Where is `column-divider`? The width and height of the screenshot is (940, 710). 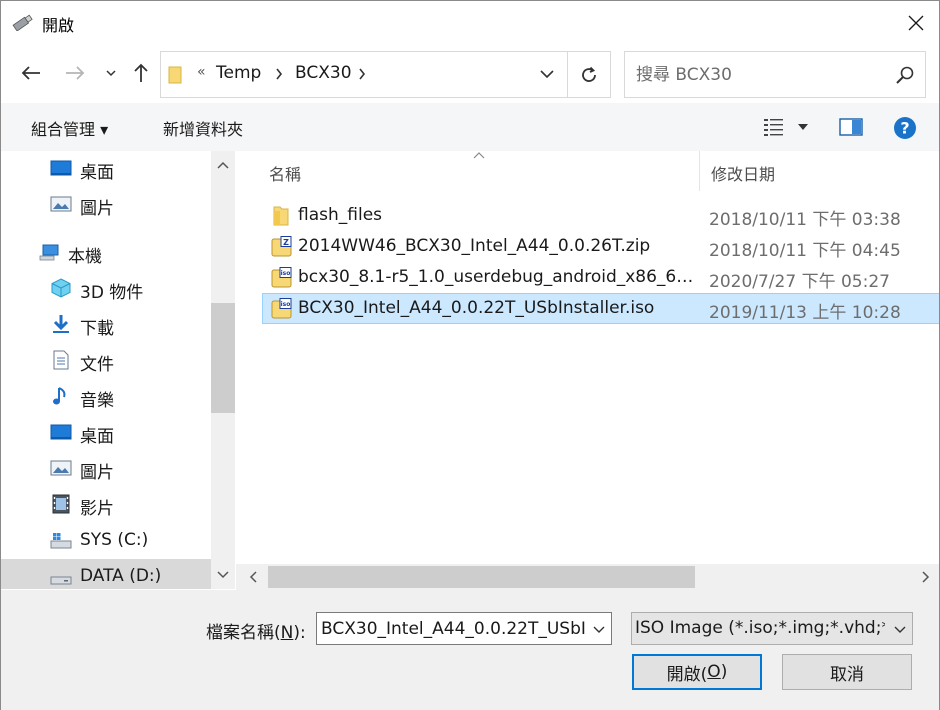 column-divider is located at coordinates (699, 171).